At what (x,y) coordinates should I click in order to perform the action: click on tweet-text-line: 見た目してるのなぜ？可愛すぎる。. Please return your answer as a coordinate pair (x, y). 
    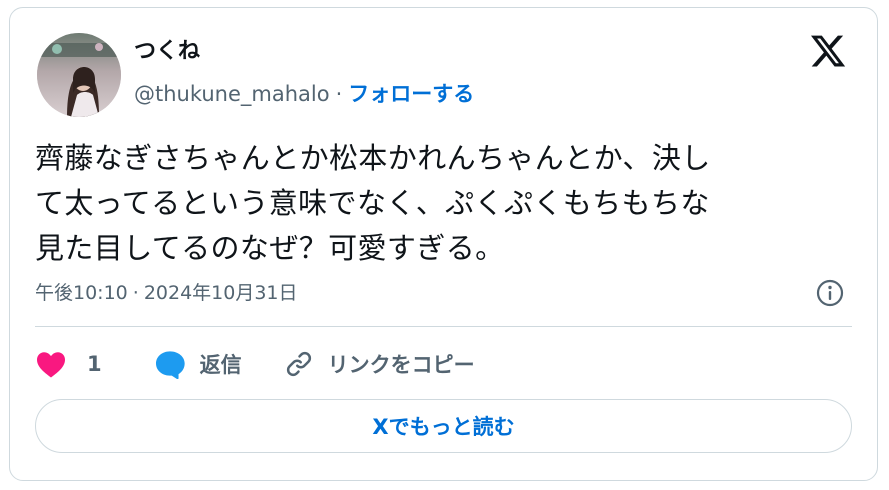
    Looking at the image, I should click on (270, 248).